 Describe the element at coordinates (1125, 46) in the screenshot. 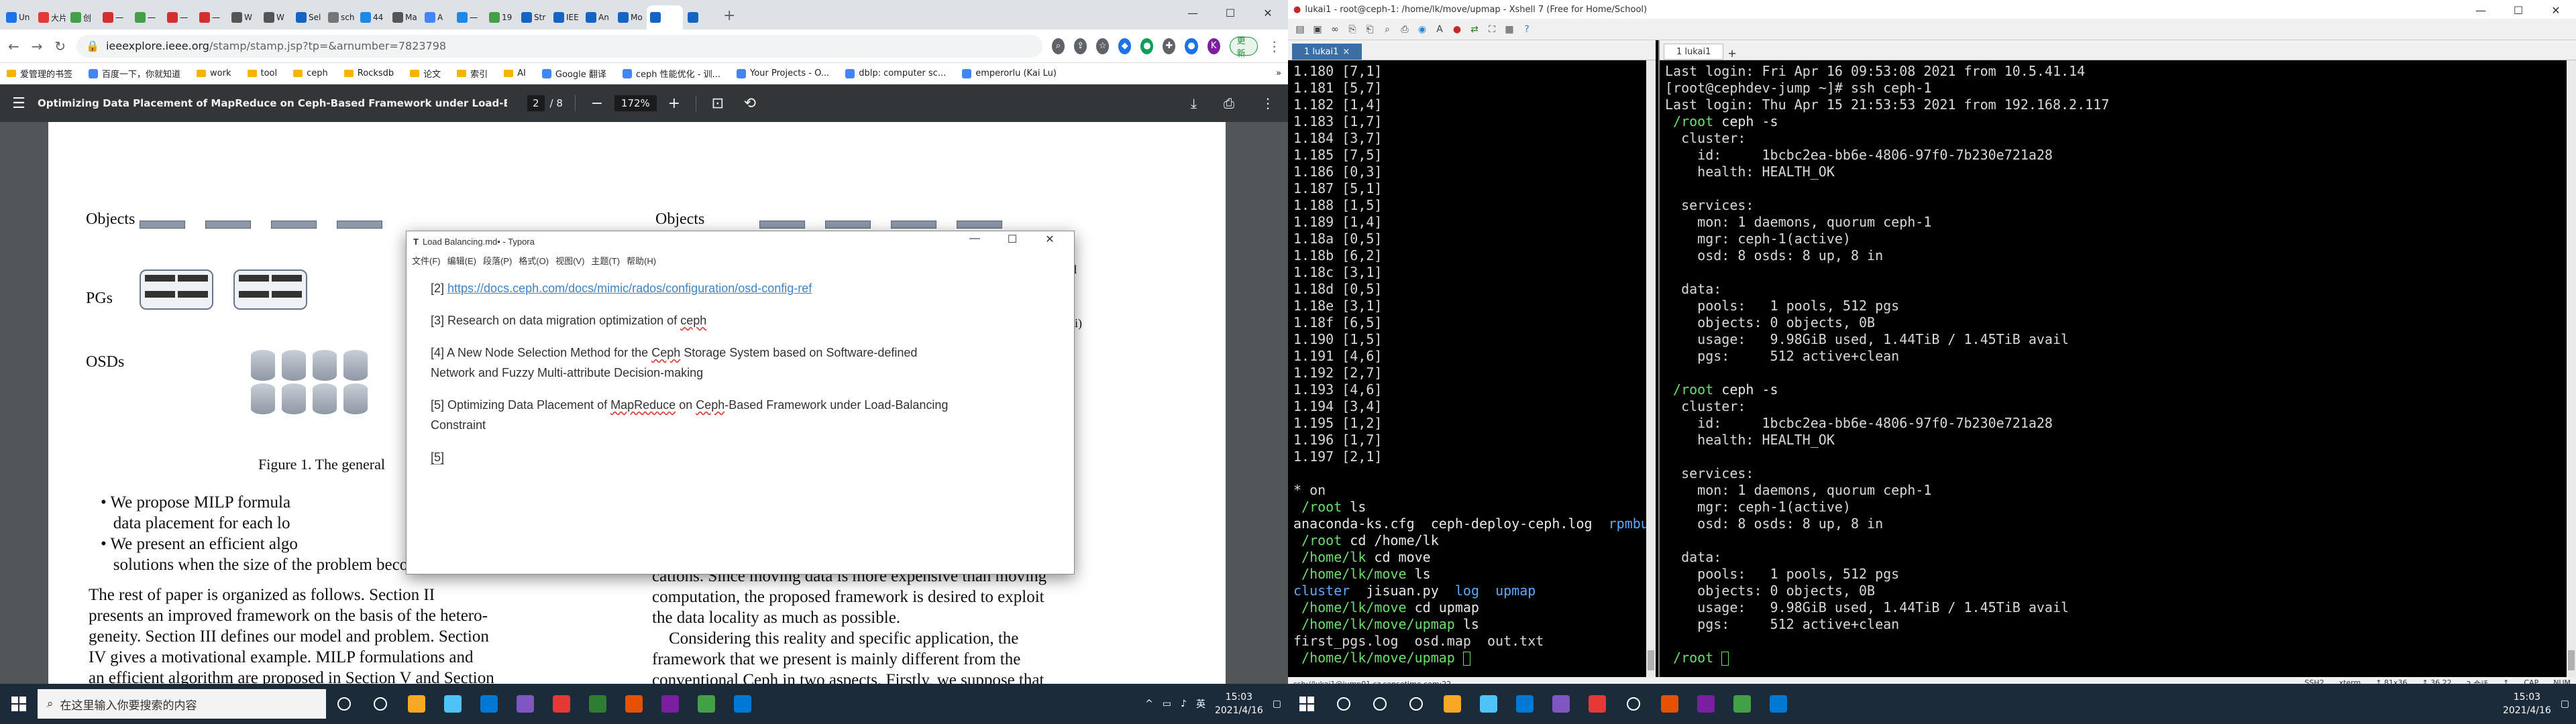

I see `extension-icon: ◆` at that location.